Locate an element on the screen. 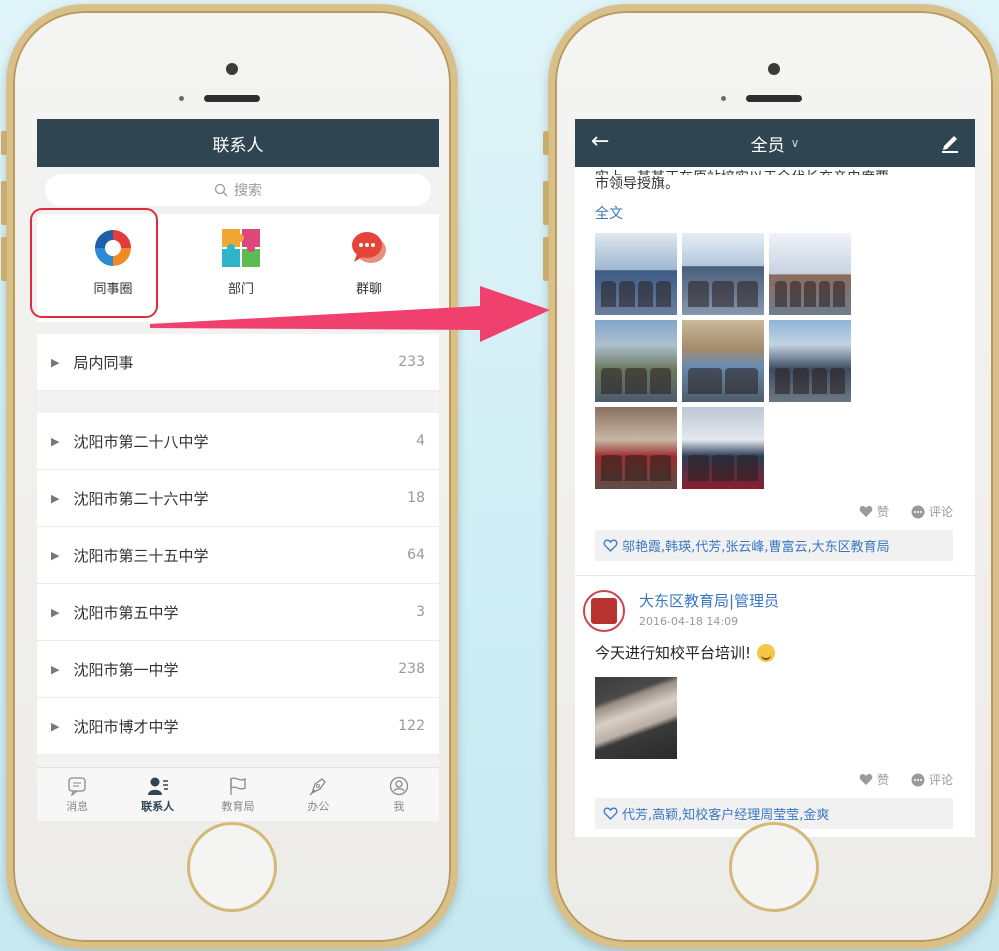 The image size is (999, 951). chevron-down-icon: ∨ is located at coordinates (795, 143).